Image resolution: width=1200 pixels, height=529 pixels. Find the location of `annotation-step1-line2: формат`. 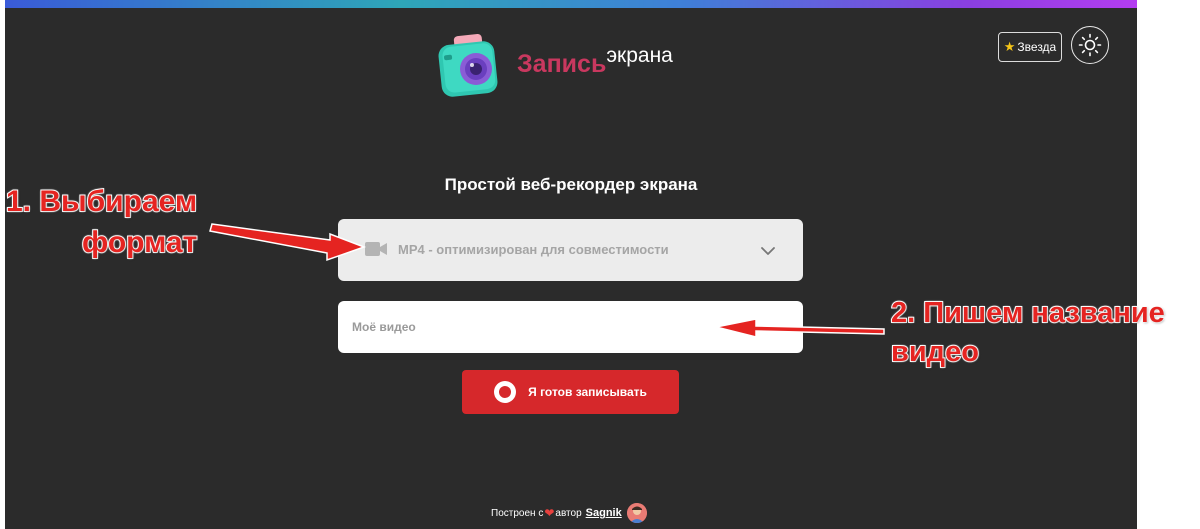

annotation-step1-line2: формат is located at coordinates (139, 242).